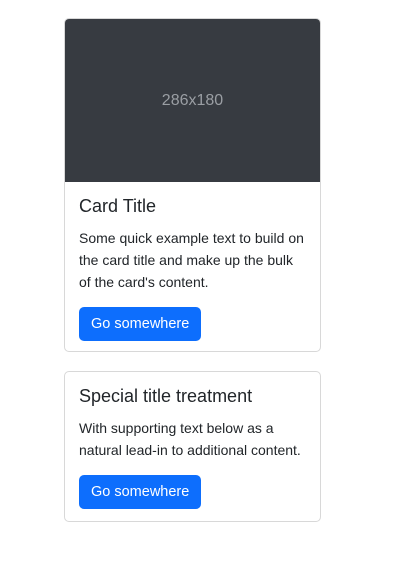  I want to click on image-size-label: 286x180, so click(192, 100).